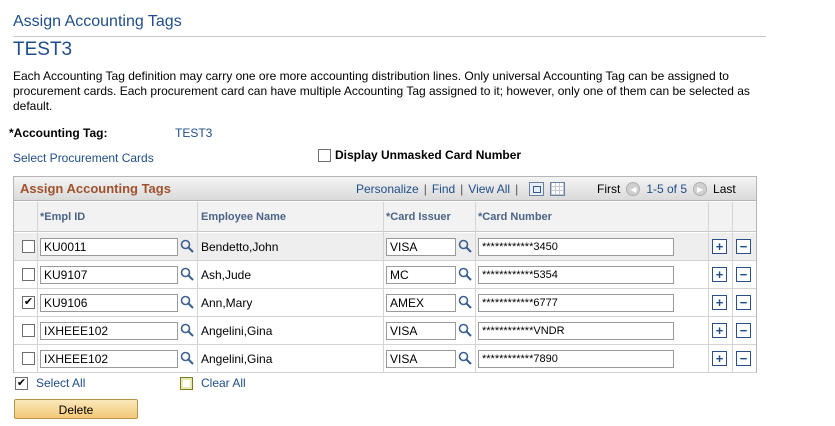 The height and width of the screenshot is (426, 835). I want to click on empl-id-field: KU9107, so click(109, 275).